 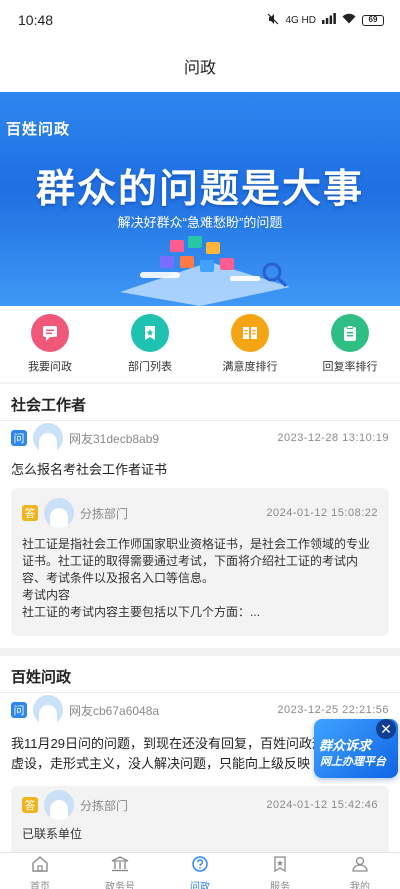 I want to click on status-icons: 4G HD 69, so click(x=325, y=20).